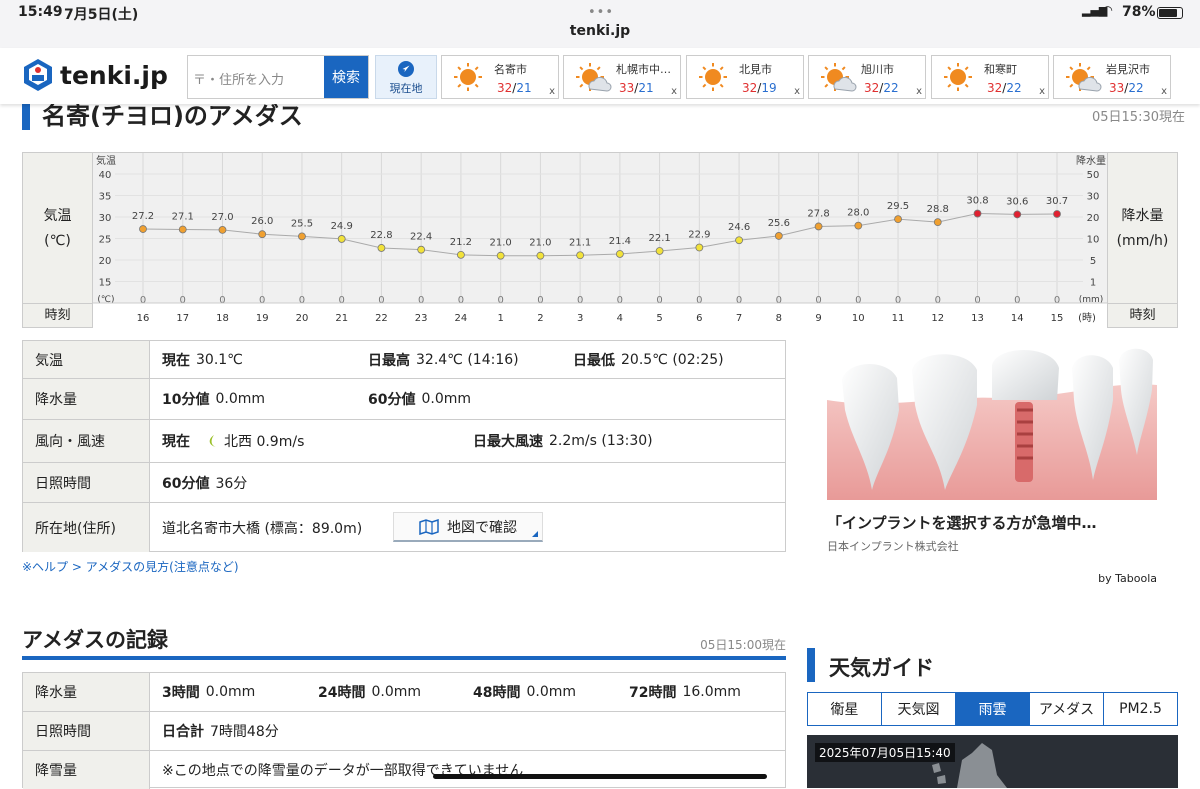  I want to click on wind-now: 北西 0.9m/s, so click(264, 442).